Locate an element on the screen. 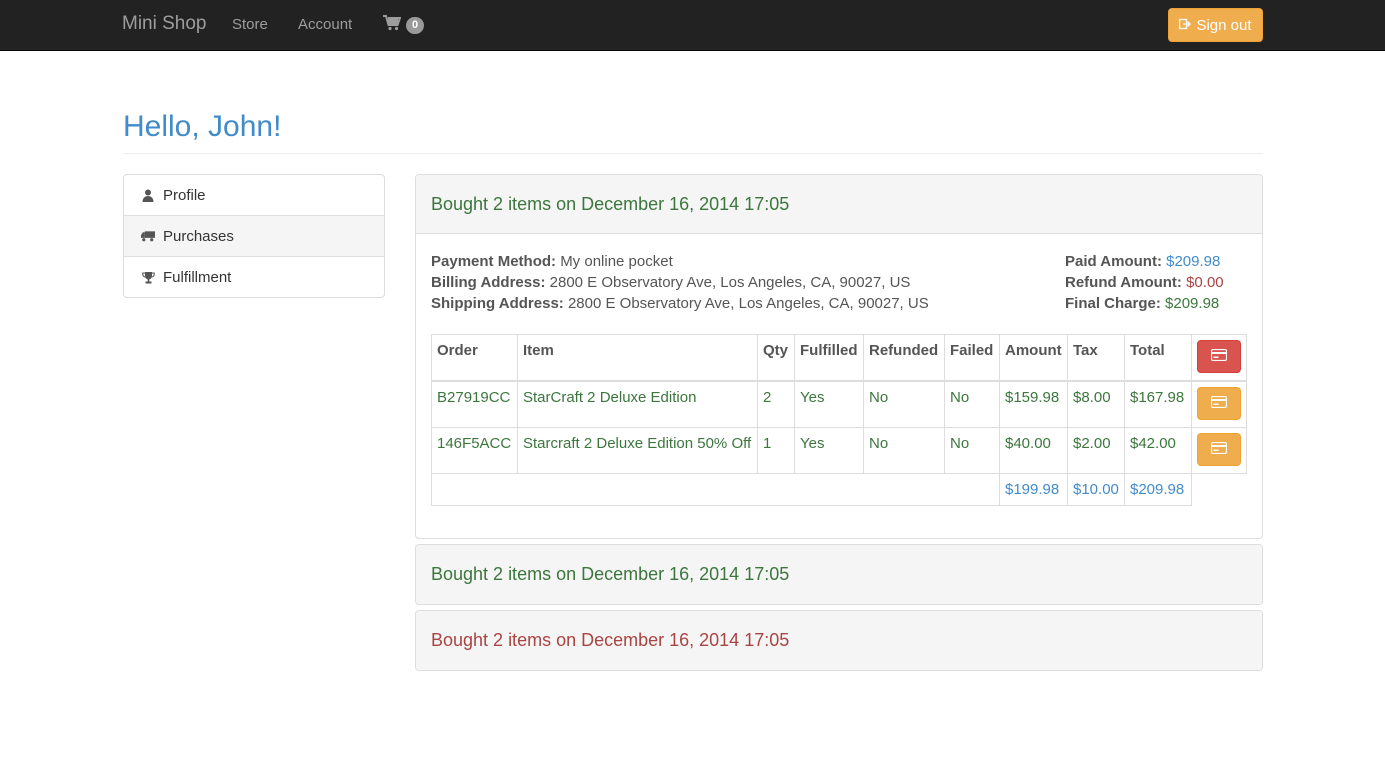 The width and height of the screenshot is (1385, 783). totals-spacer-cell is located at coordinates (715, 489).